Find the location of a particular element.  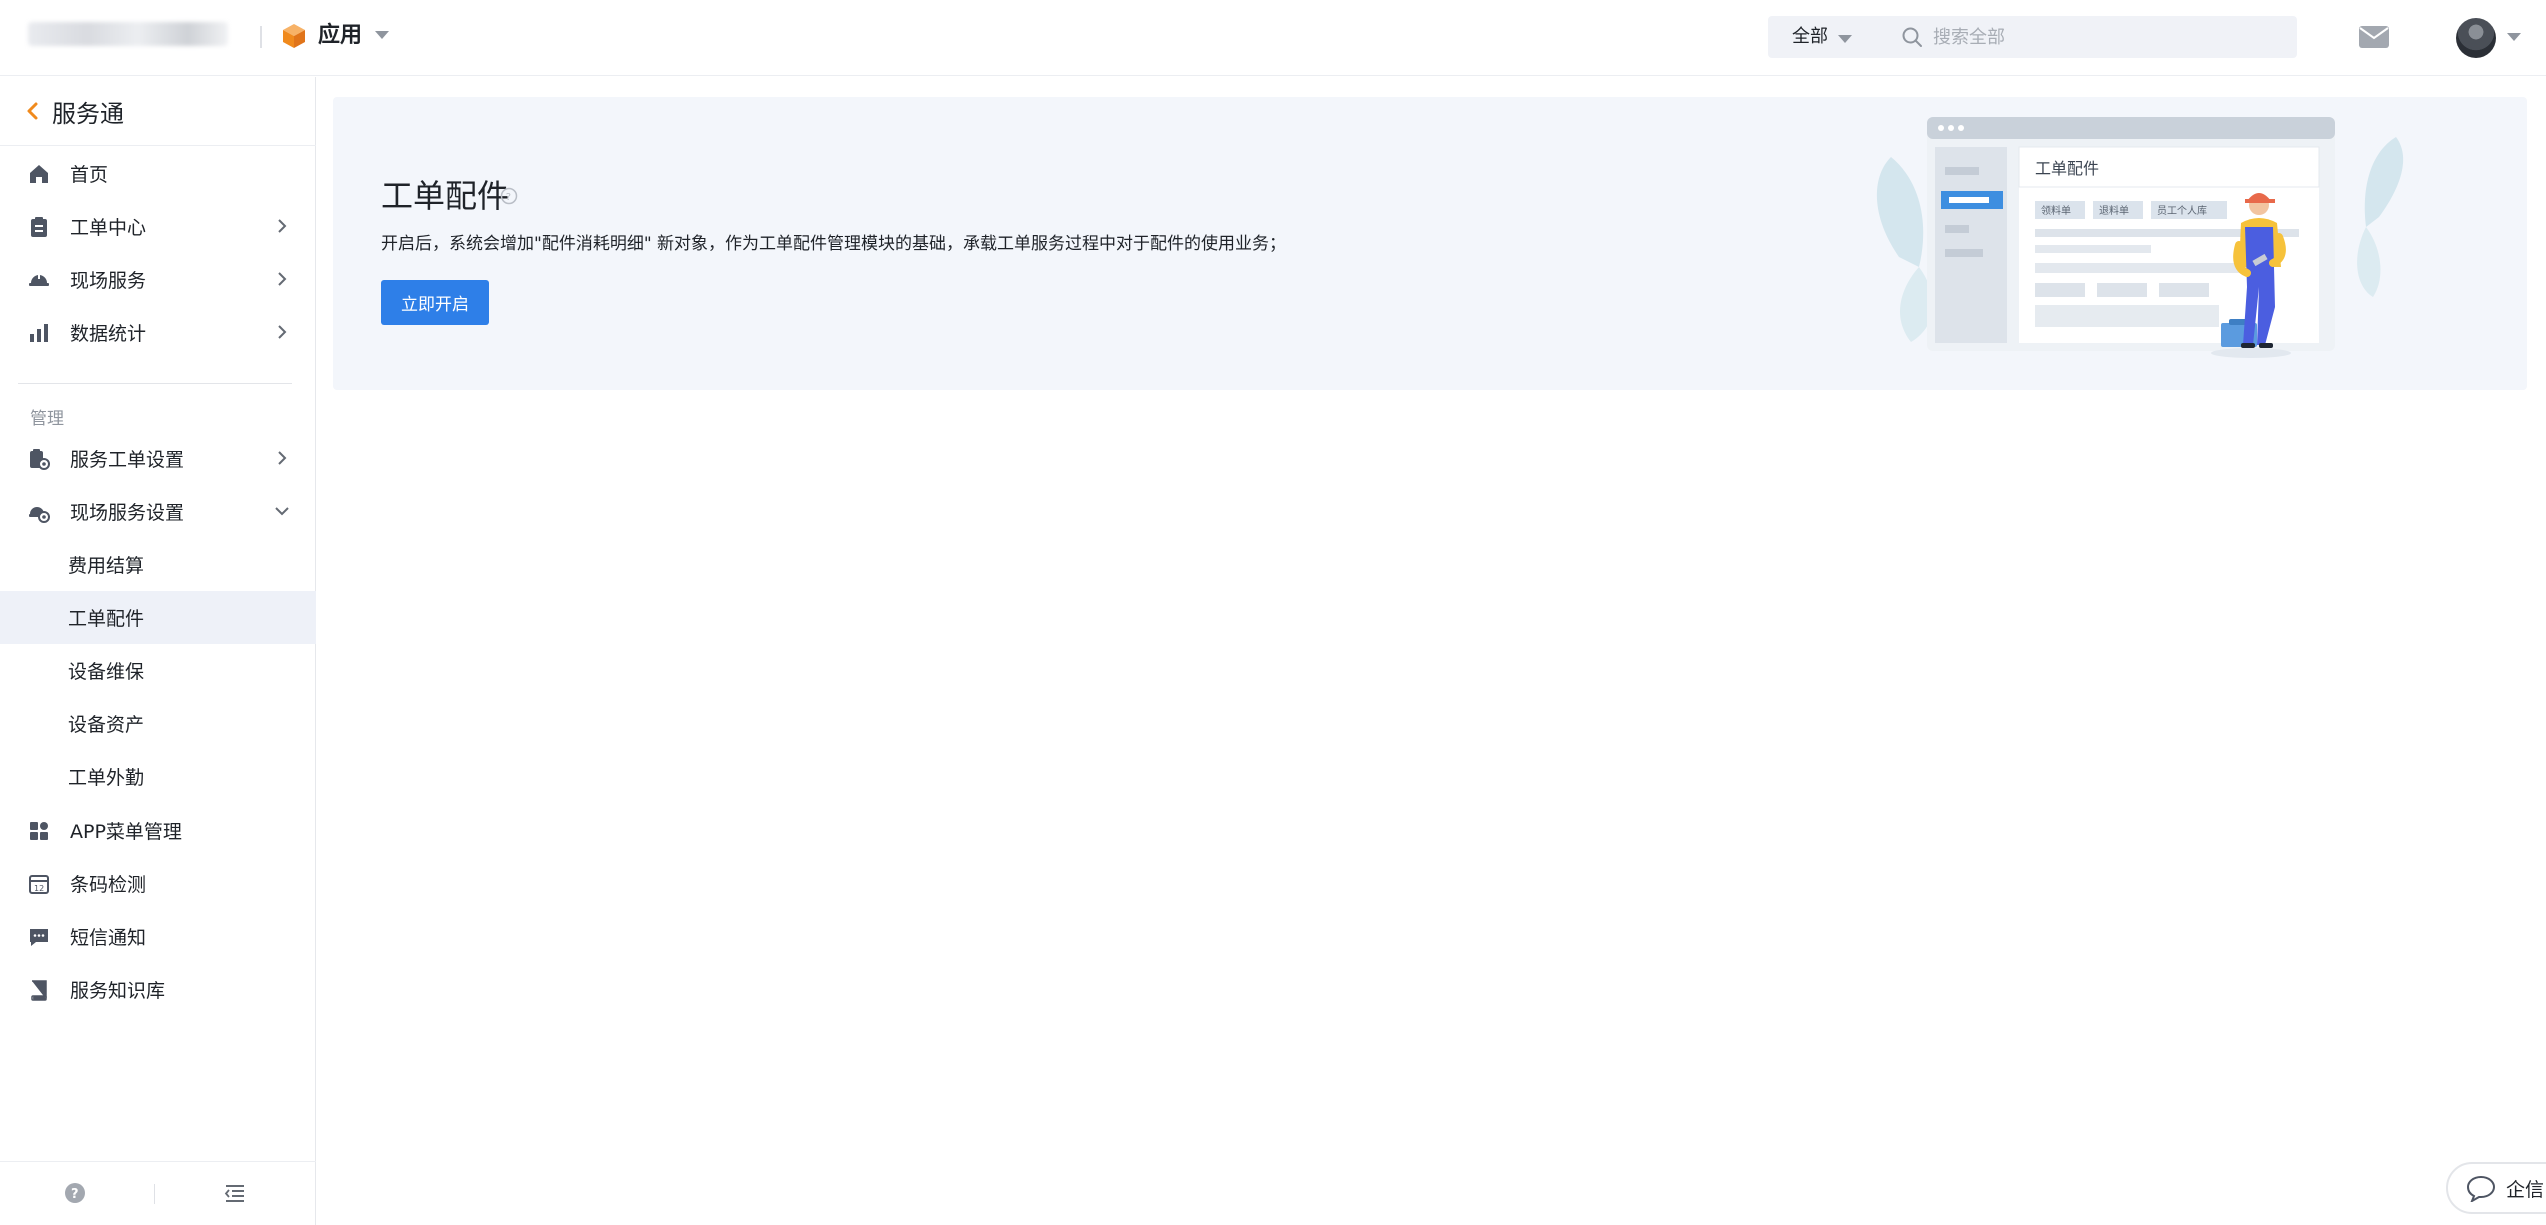

sidebar-item-label: 条码检测 is located at coordinates (108, 885).